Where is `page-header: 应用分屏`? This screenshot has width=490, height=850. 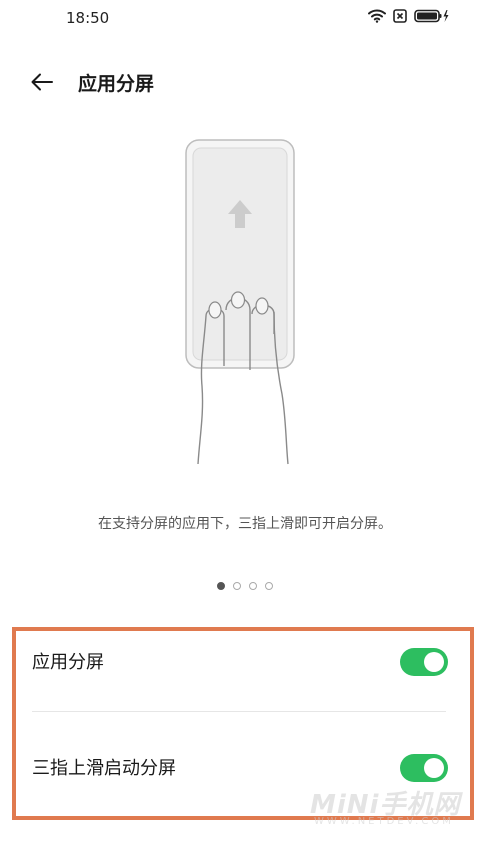
page-header: 应用分屏 is located at coordinates (245, 82).